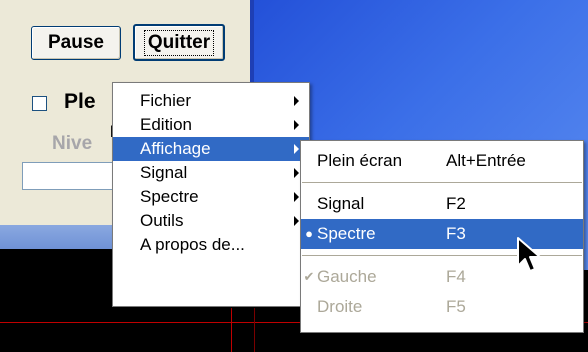 This screenshot has width=588, height=352. Describe the element at coordinates (211, 101) in the screenshot. I see `menu-item-fichier: Fichier` at that location.